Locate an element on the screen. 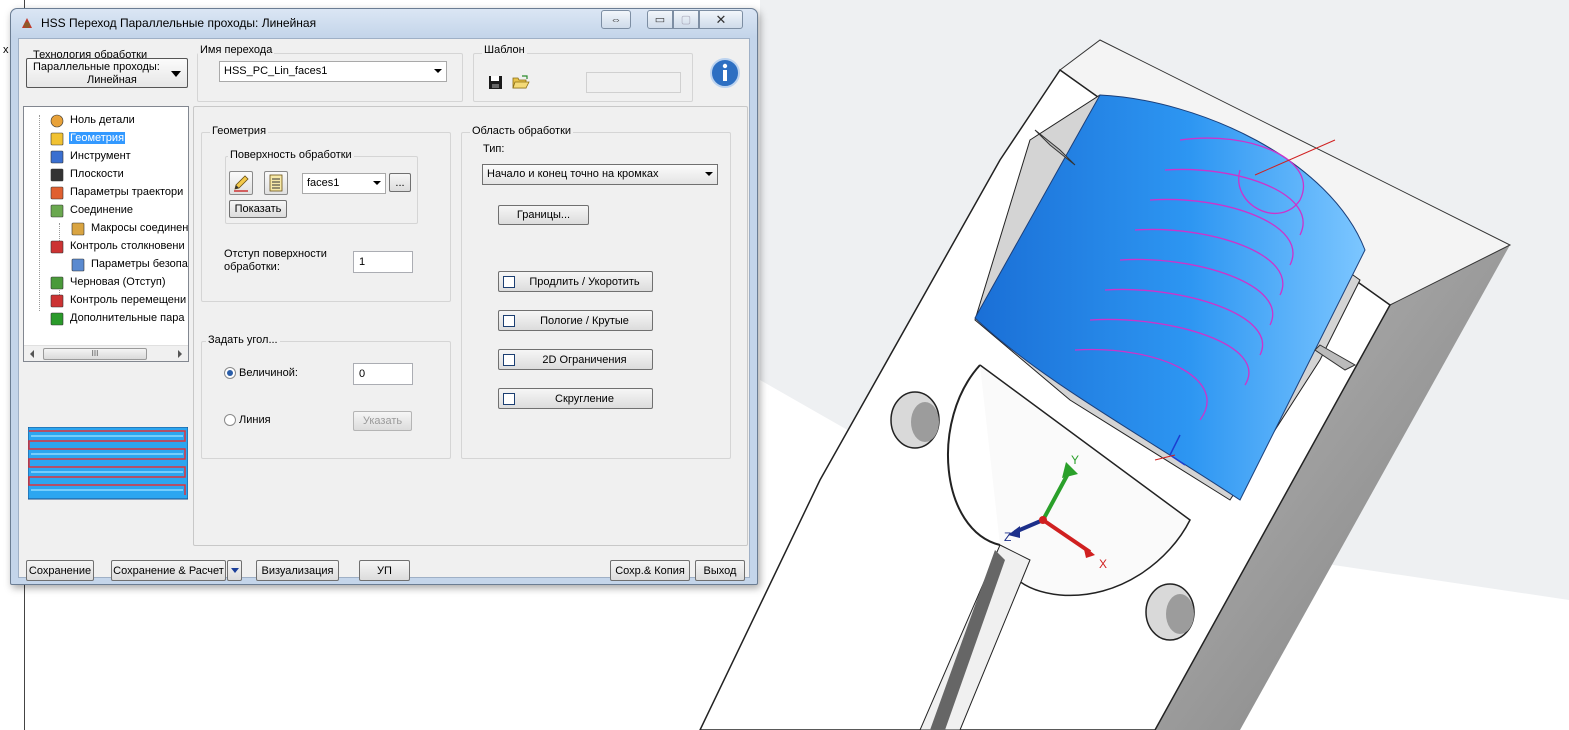 The height and width of the screenshot is (730, 1569). tree-item-label: Плоскости is located at coordinates (97, 174).